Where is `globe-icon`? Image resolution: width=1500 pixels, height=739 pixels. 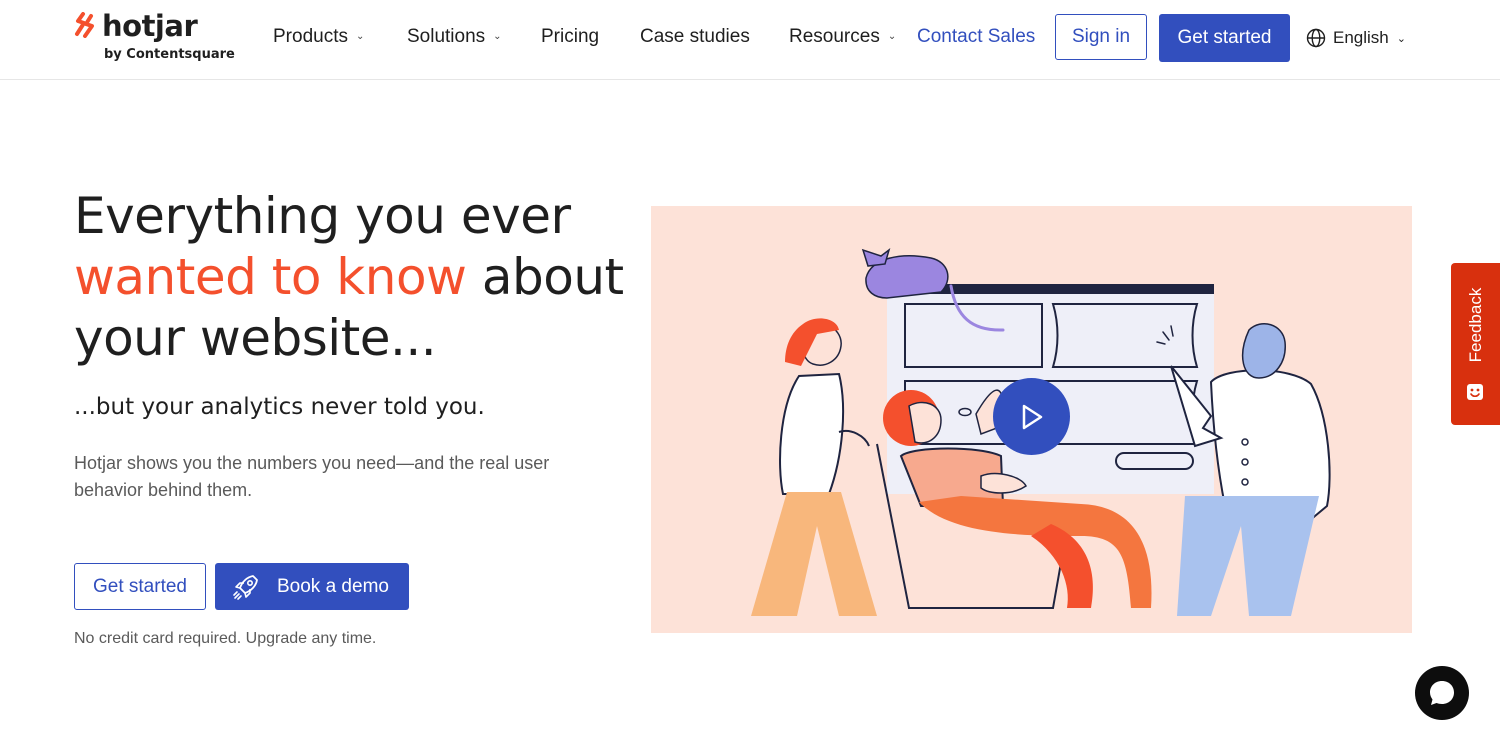
globe-icon is located at coordinates (1316, 38).